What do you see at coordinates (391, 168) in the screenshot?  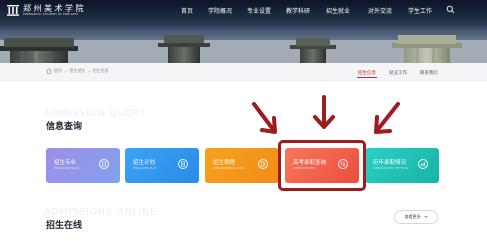 I see `card-subtitle: ADMISSION OVER THE YEARS` at bounding box center [391, 168].